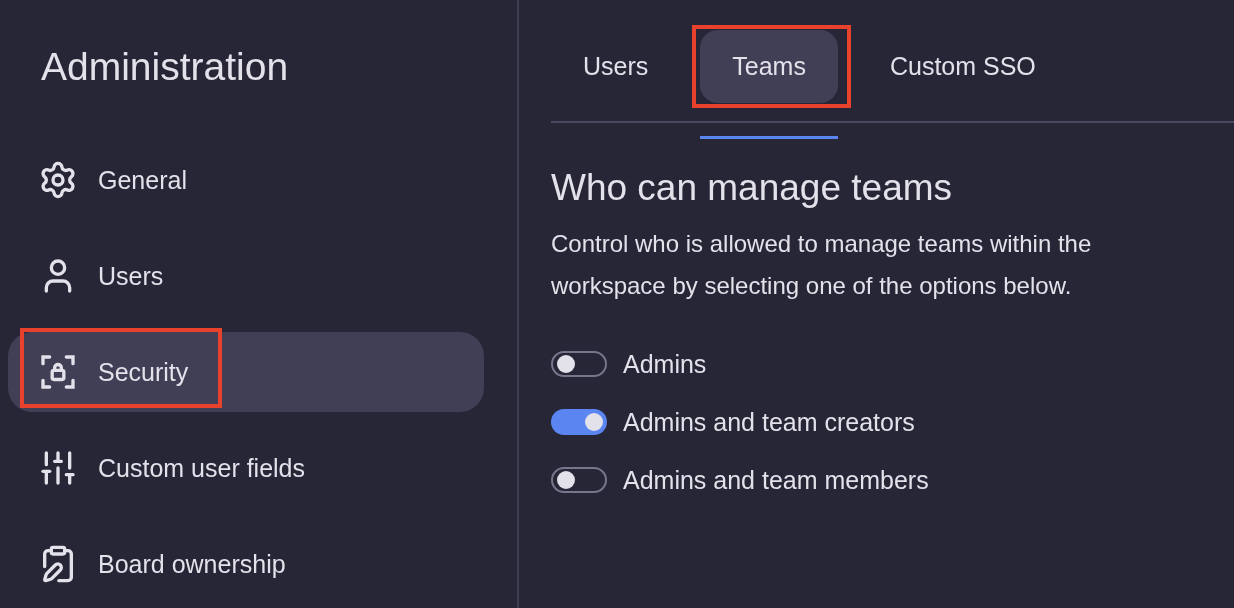 The image size is (1234, 608). I want to click on sidebar-item: Board ownership, so click(246, 564).